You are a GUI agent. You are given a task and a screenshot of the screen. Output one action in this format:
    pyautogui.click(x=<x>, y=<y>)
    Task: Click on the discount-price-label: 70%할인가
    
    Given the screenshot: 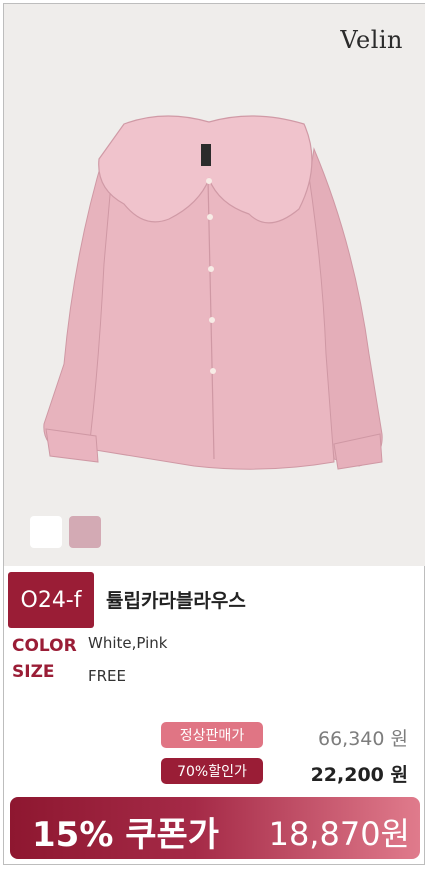 What is the action you would take?
    pyautogui.click(x=212, y=772)
    